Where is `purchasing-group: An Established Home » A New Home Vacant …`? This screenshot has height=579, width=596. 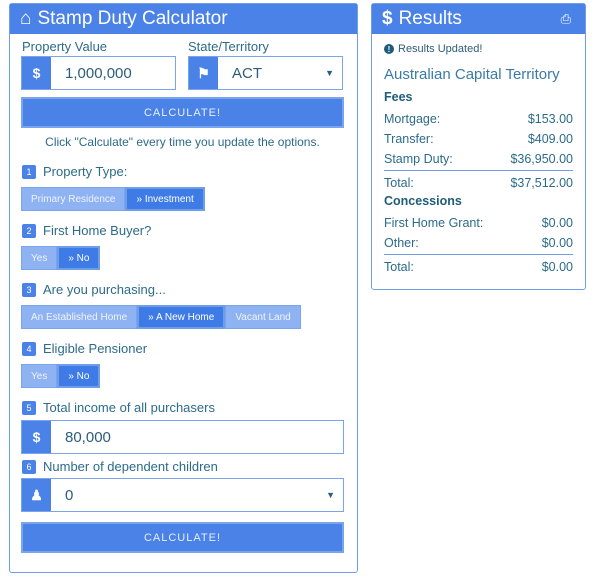
purchasing-group: An Established Home » A New Home Vacant … is located at coordinates (161, 317).